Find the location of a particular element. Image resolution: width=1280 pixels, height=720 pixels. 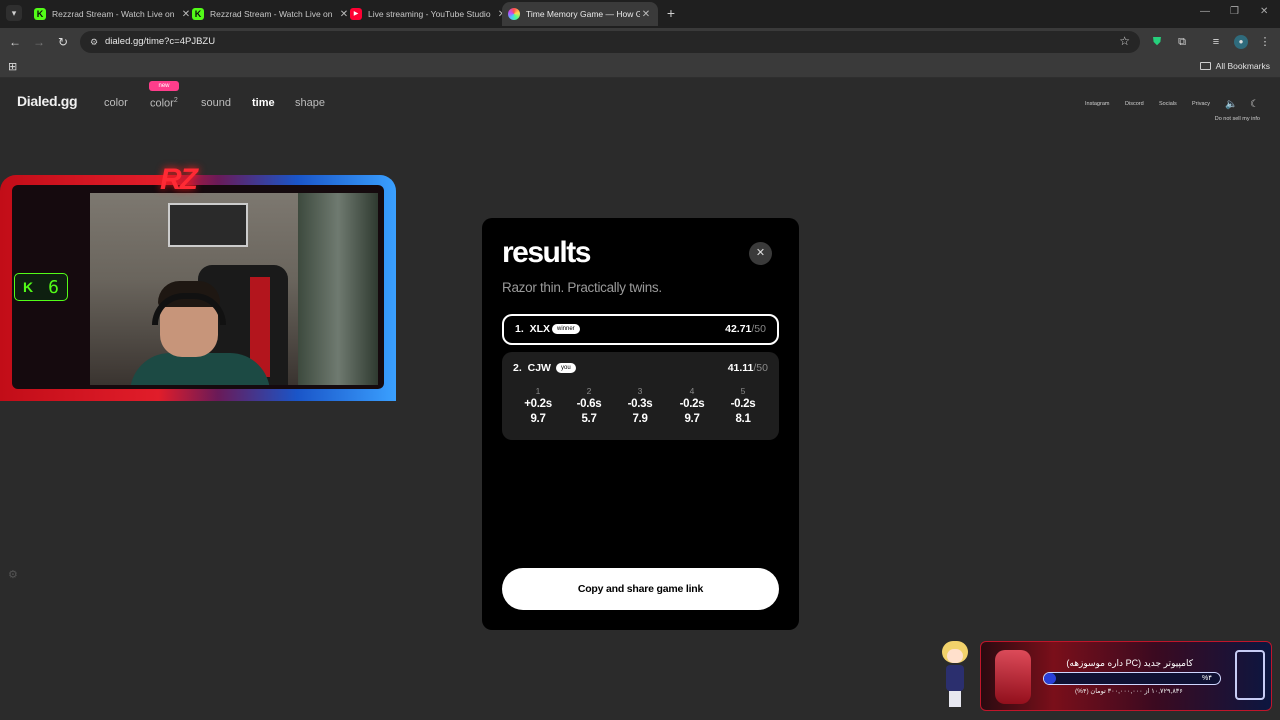

youtube-icon: ▶ is located at coordinates (356, 14).